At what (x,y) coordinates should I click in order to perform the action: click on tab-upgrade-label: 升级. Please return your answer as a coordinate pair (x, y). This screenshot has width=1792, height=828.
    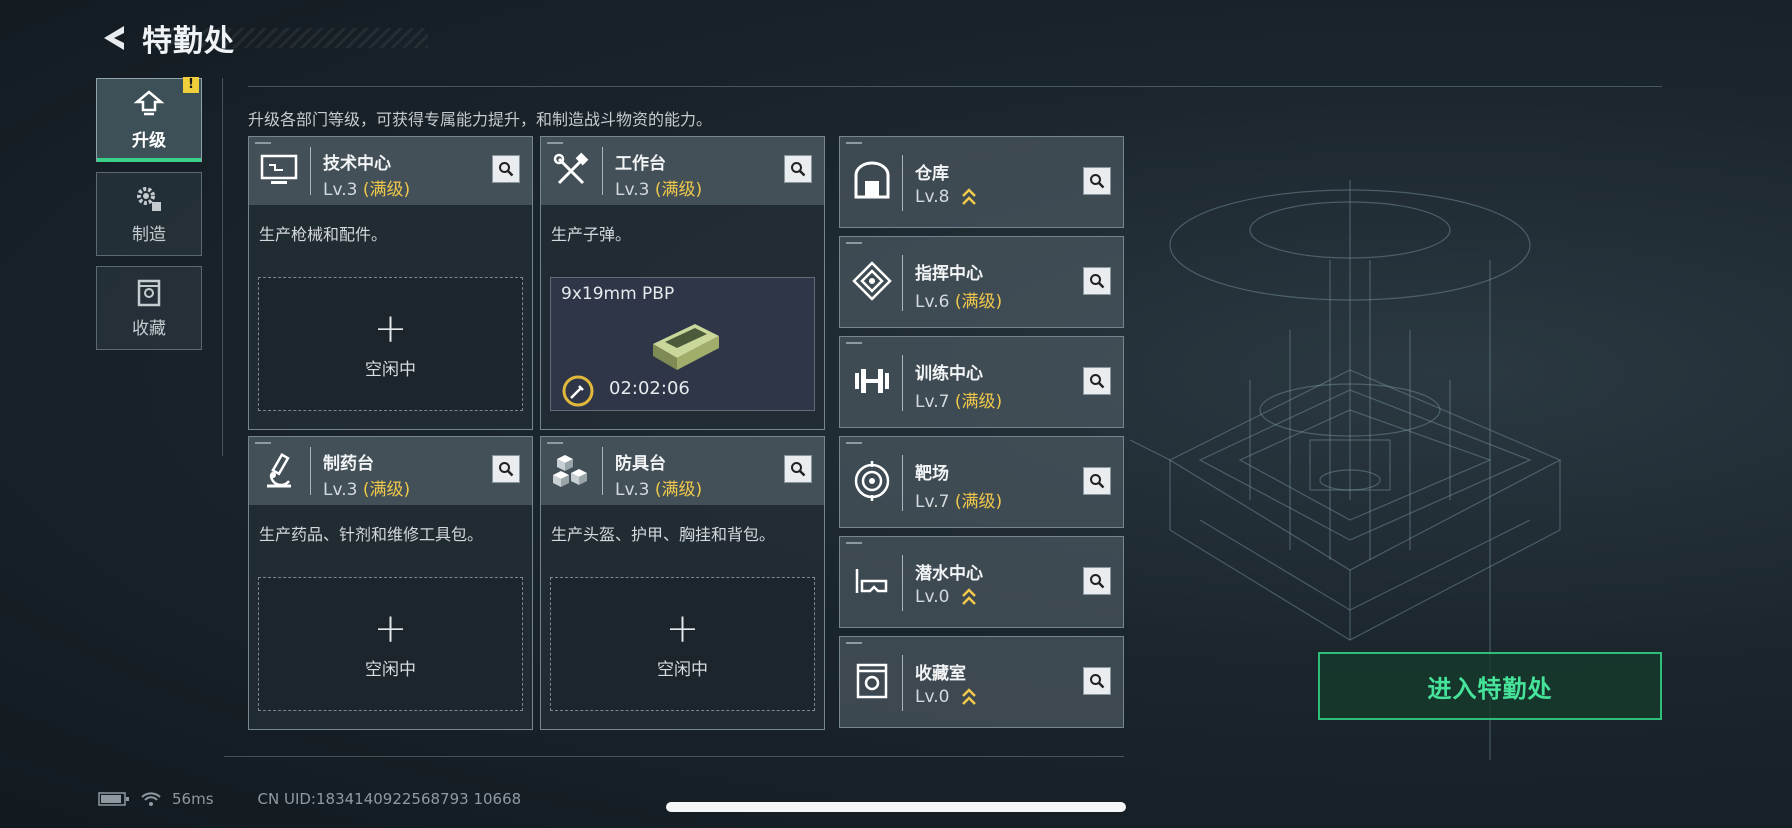
    Looking at the image, I should click on (149, 140).